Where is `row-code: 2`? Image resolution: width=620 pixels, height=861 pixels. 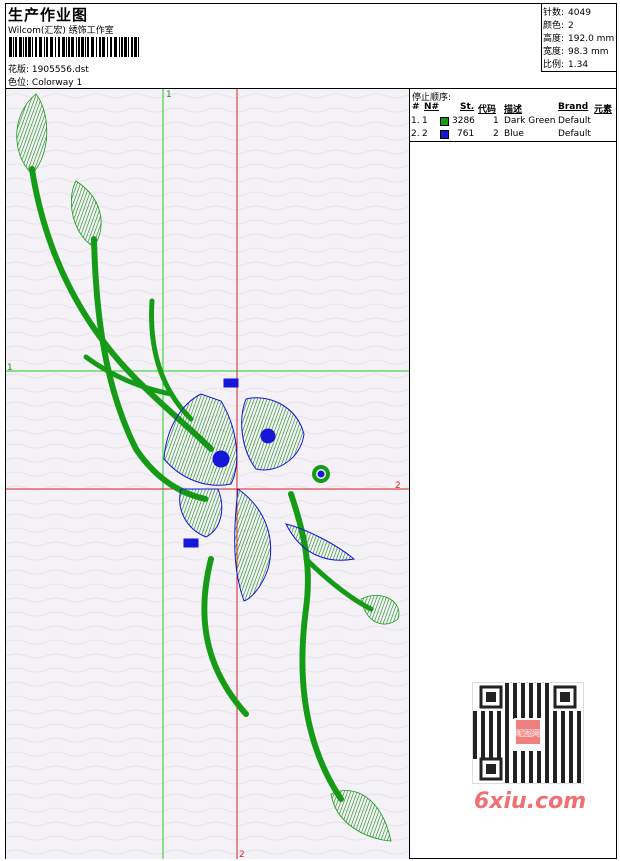
row-code: 2 is located at coordinates (496, 134).